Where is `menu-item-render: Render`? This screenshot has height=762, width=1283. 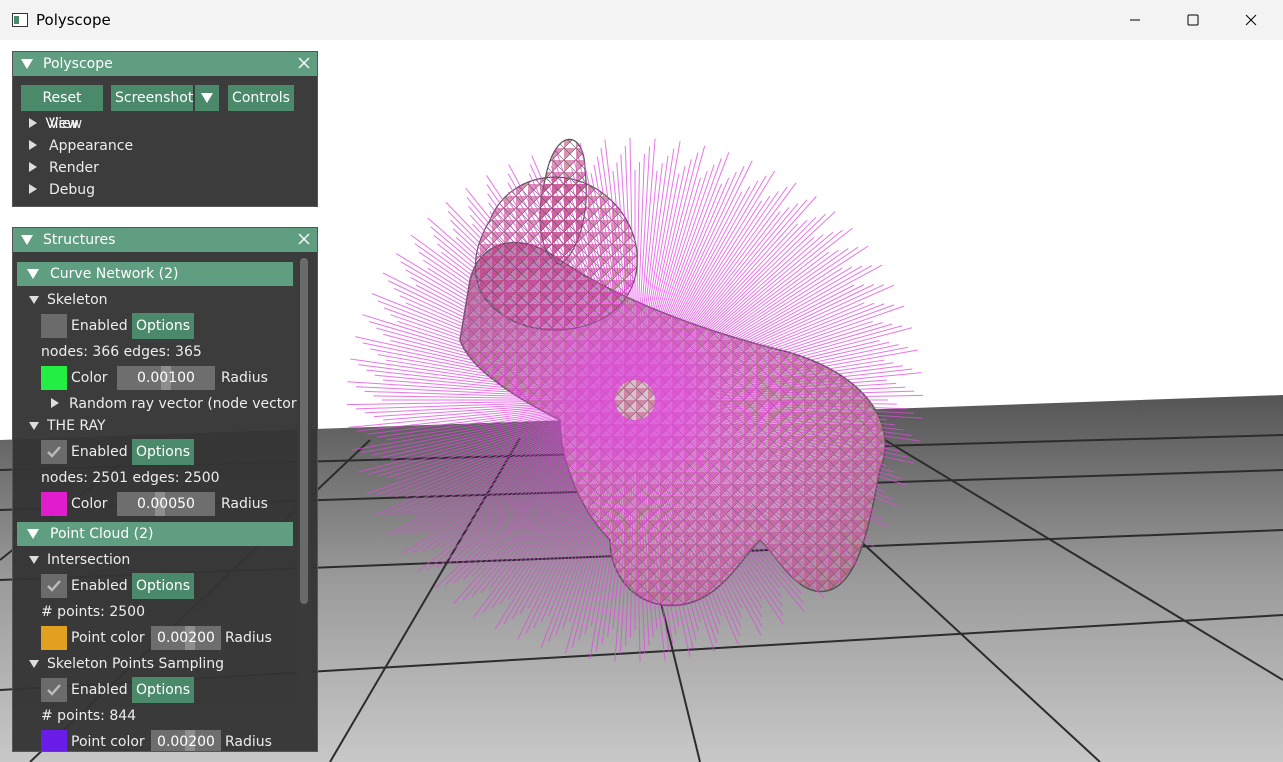 menu-item-render: Render is located at coordinates (64, 168).